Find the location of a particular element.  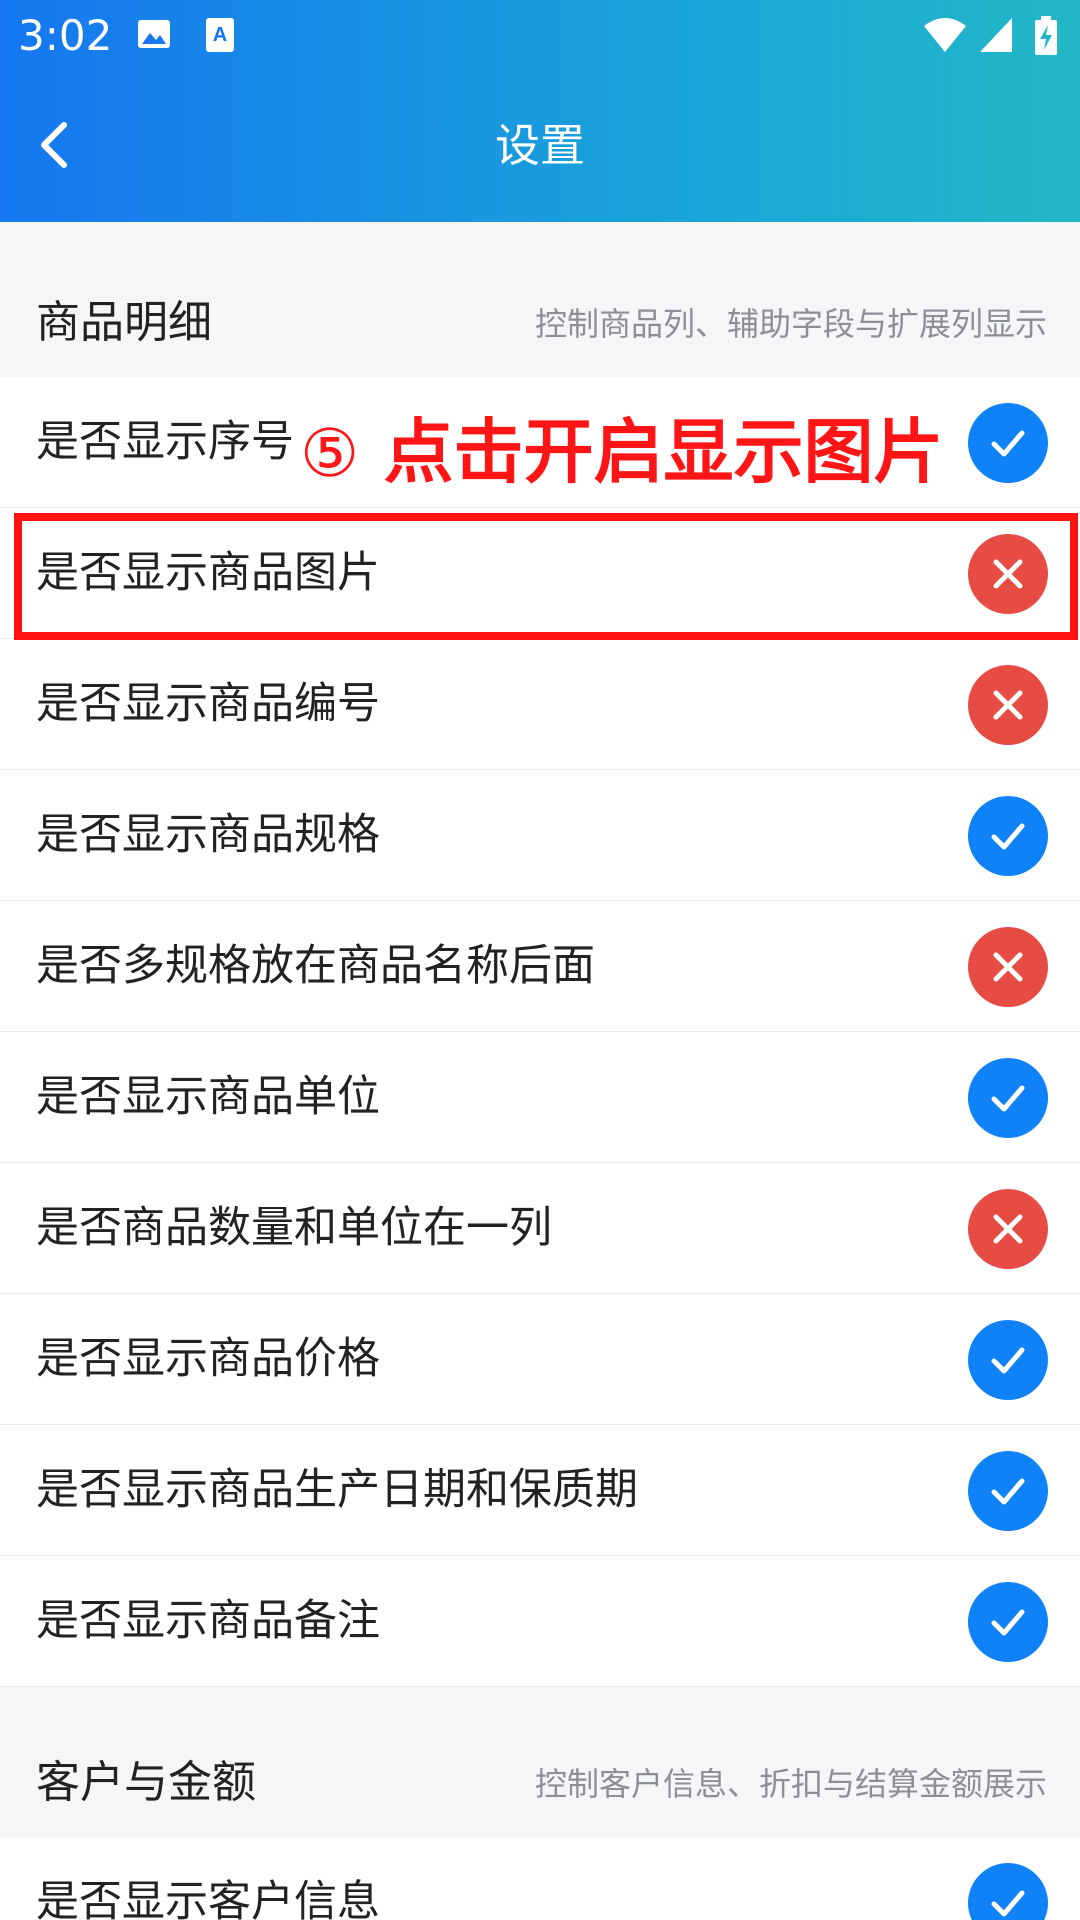

status-bar: 3:02 A is located at coordinates (540, 36).